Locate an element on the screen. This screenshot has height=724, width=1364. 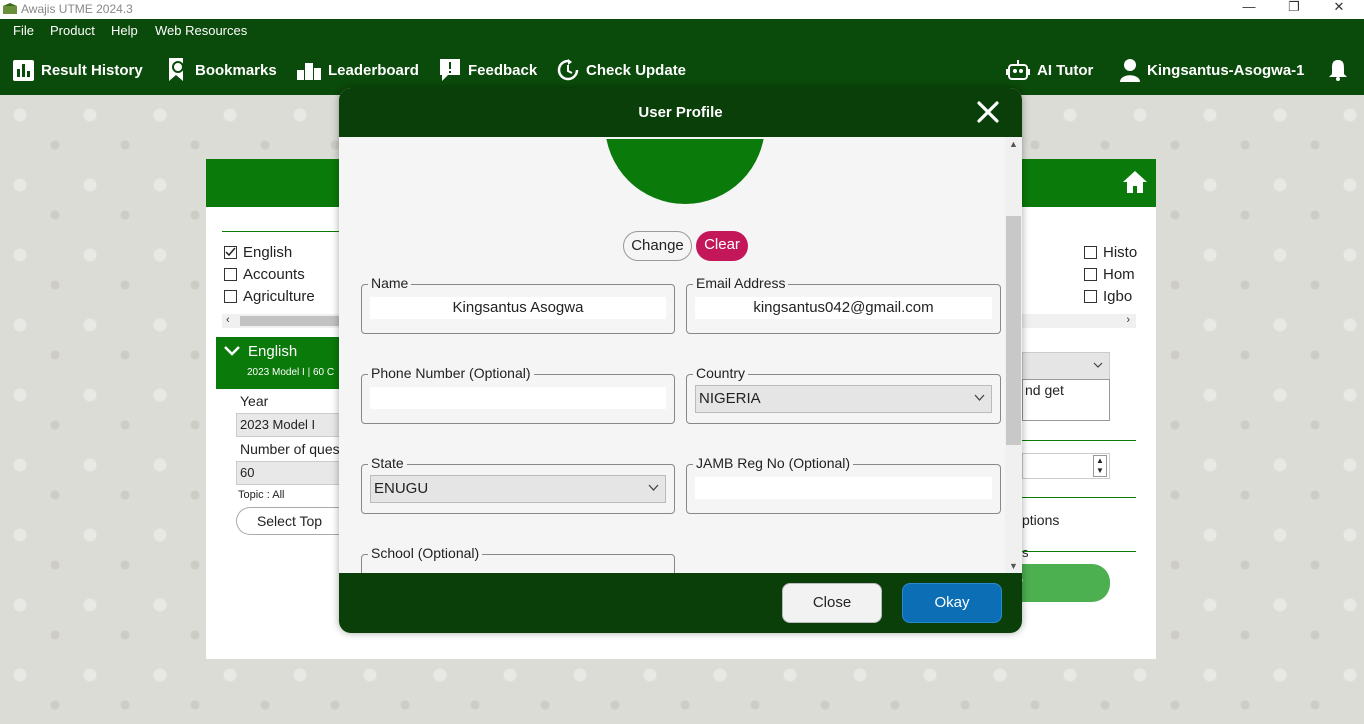
bar-chart-icon is located at coordinates (23, 70).